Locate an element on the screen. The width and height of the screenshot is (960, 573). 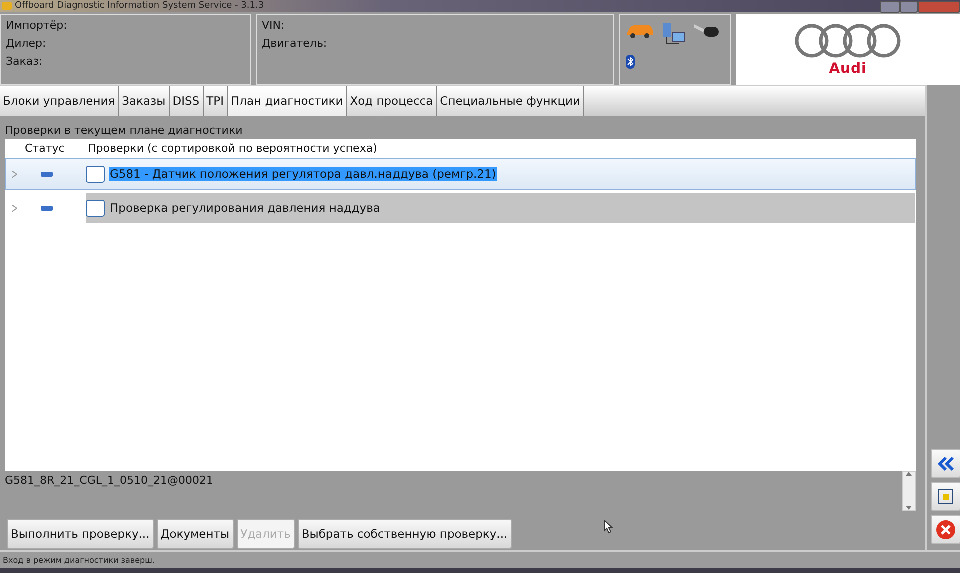
column-header: Статус is located at coordinates (45, 148).